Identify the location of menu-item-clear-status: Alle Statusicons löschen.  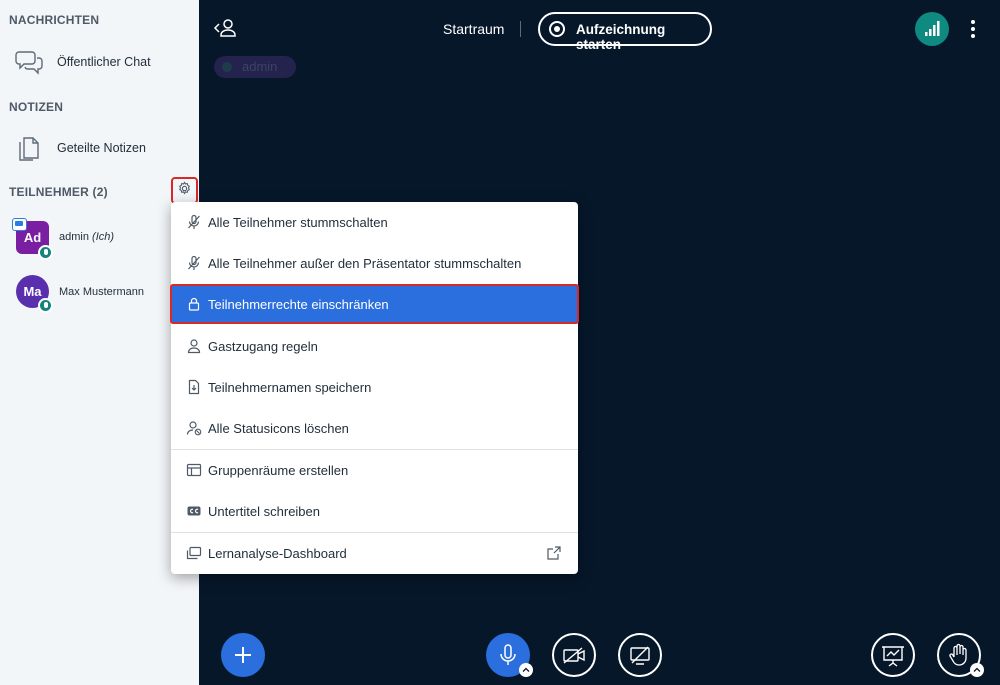
(374, 428).